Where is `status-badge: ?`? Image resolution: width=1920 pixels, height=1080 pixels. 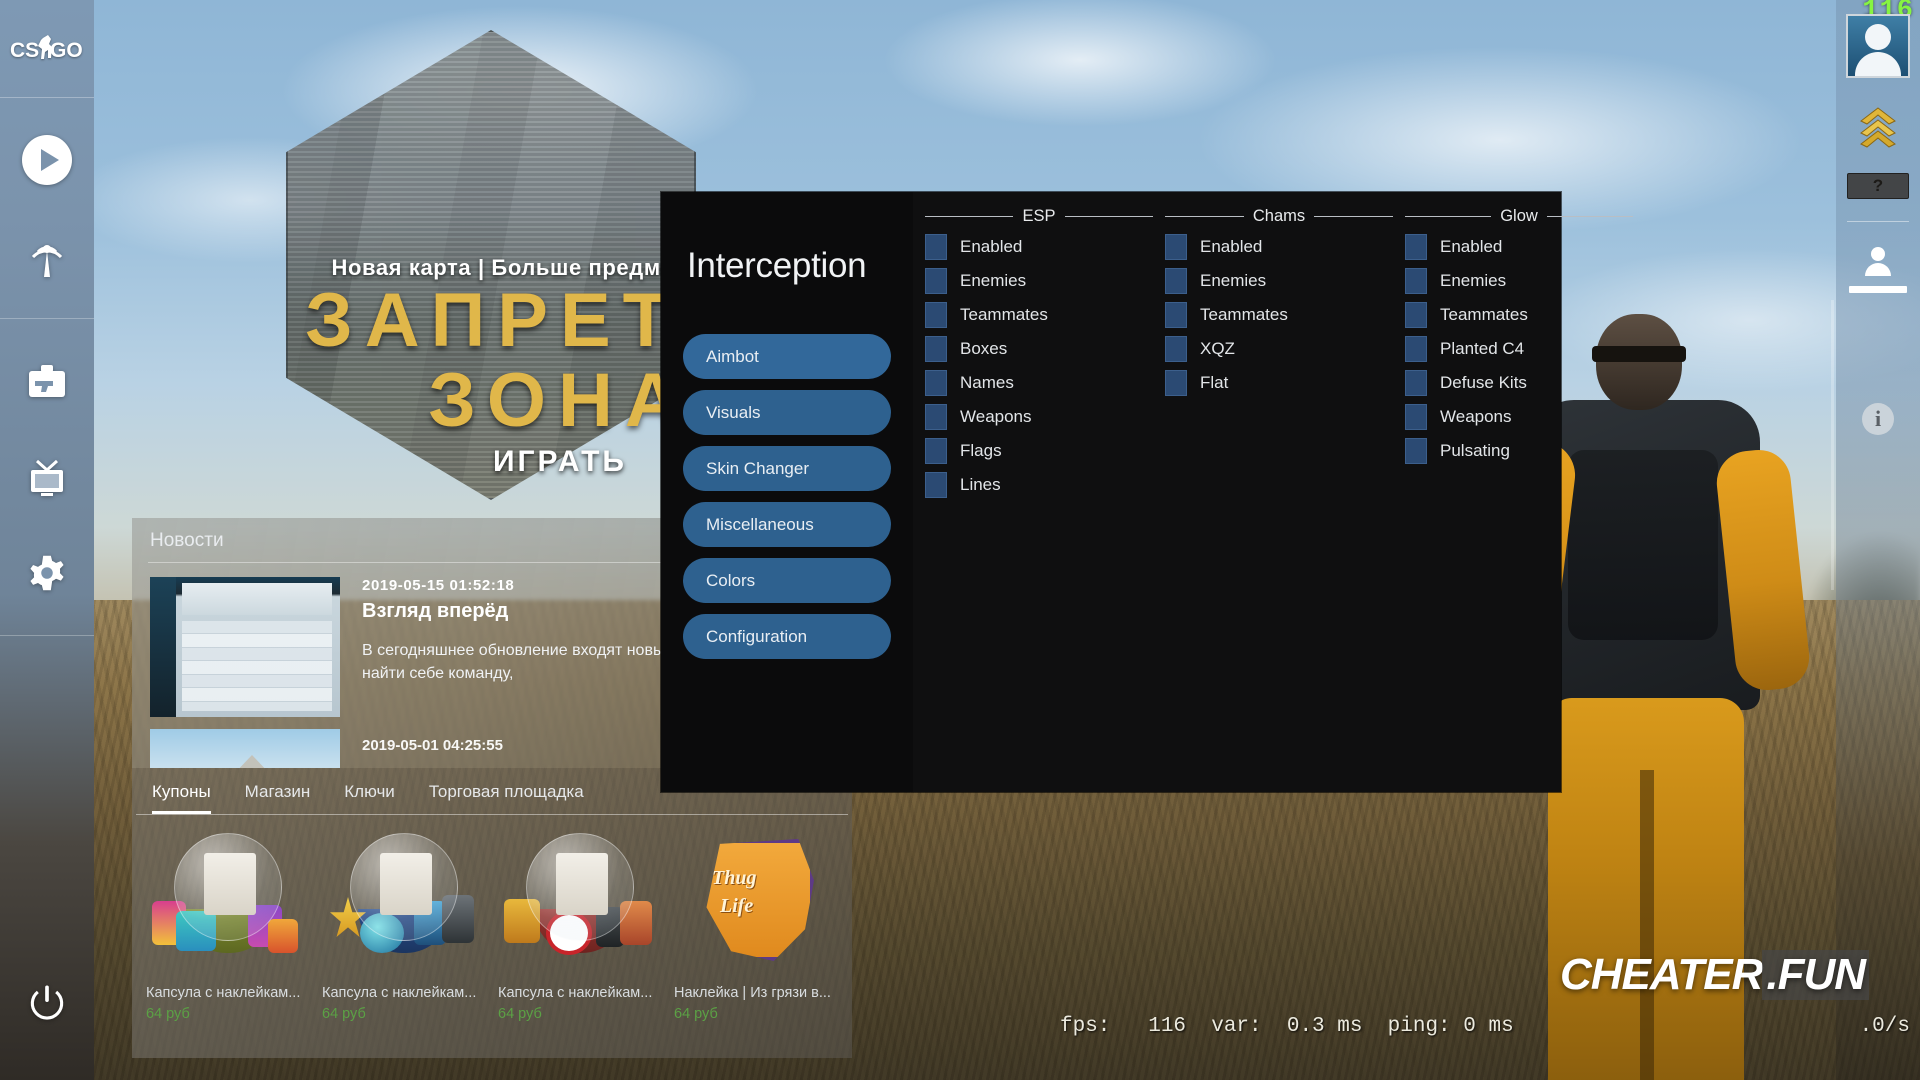 status-badge: ? is located at coordinates (1878, 186).